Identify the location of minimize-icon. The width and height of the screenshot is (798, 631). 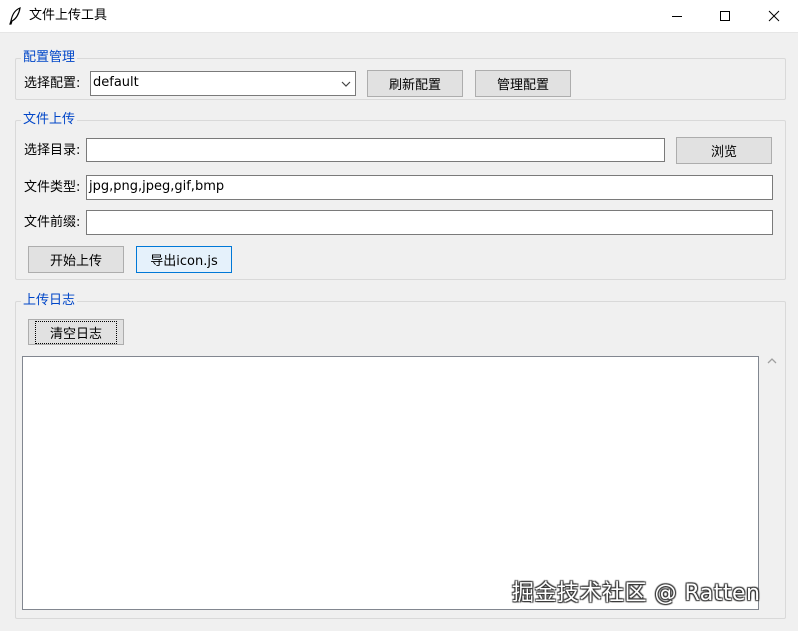
(677, 16).